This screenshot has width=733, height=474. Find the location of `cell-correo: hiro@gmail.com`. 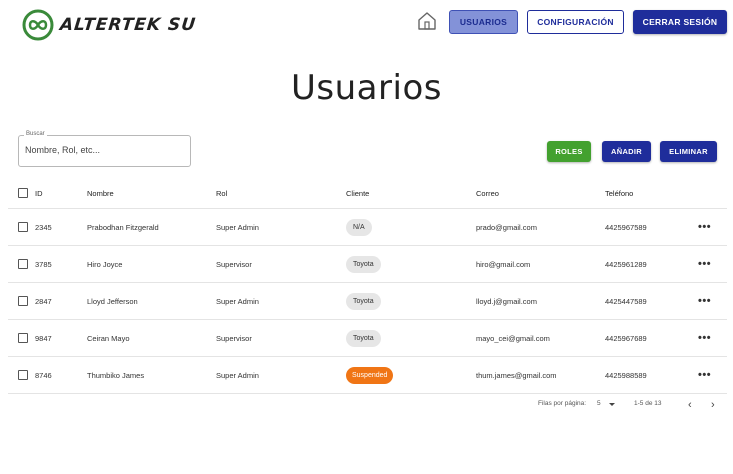

cell-correo: hiro@gmail.com is located at coordinates (503, 264).